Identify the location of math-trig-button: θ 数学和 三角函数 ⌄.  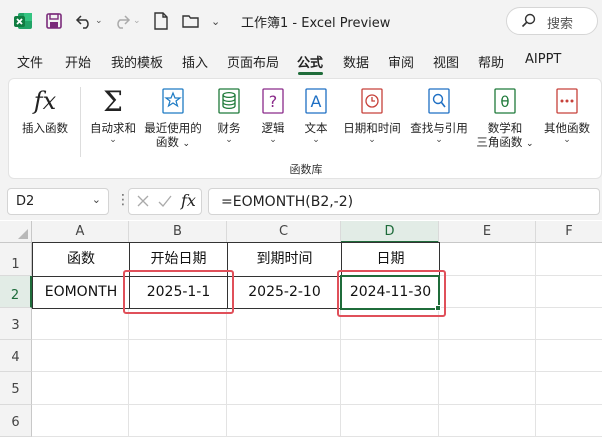
(505, 118).